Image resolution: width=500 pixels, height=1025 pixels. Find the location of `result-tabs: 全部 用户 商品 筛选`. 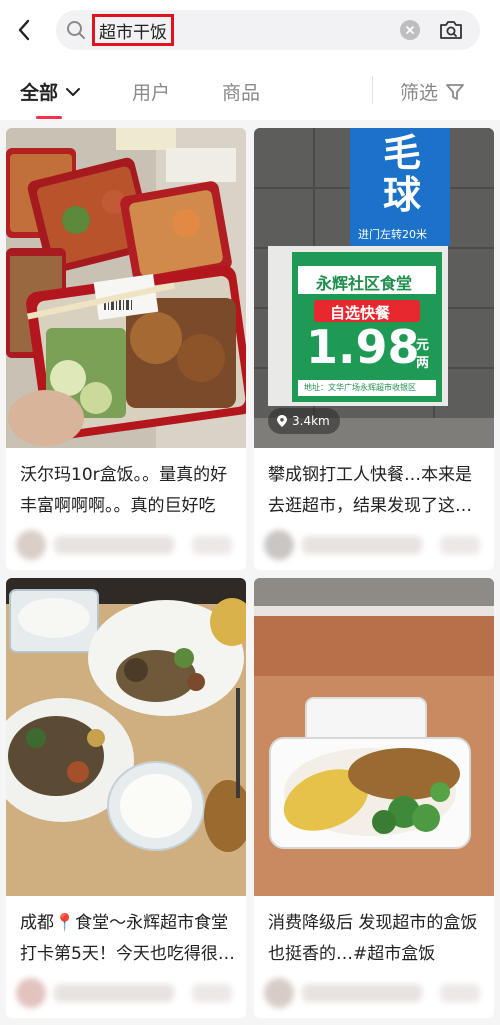

result-tabs: 全部 用户 商品 筛选 is located at coordinates (250, 91).